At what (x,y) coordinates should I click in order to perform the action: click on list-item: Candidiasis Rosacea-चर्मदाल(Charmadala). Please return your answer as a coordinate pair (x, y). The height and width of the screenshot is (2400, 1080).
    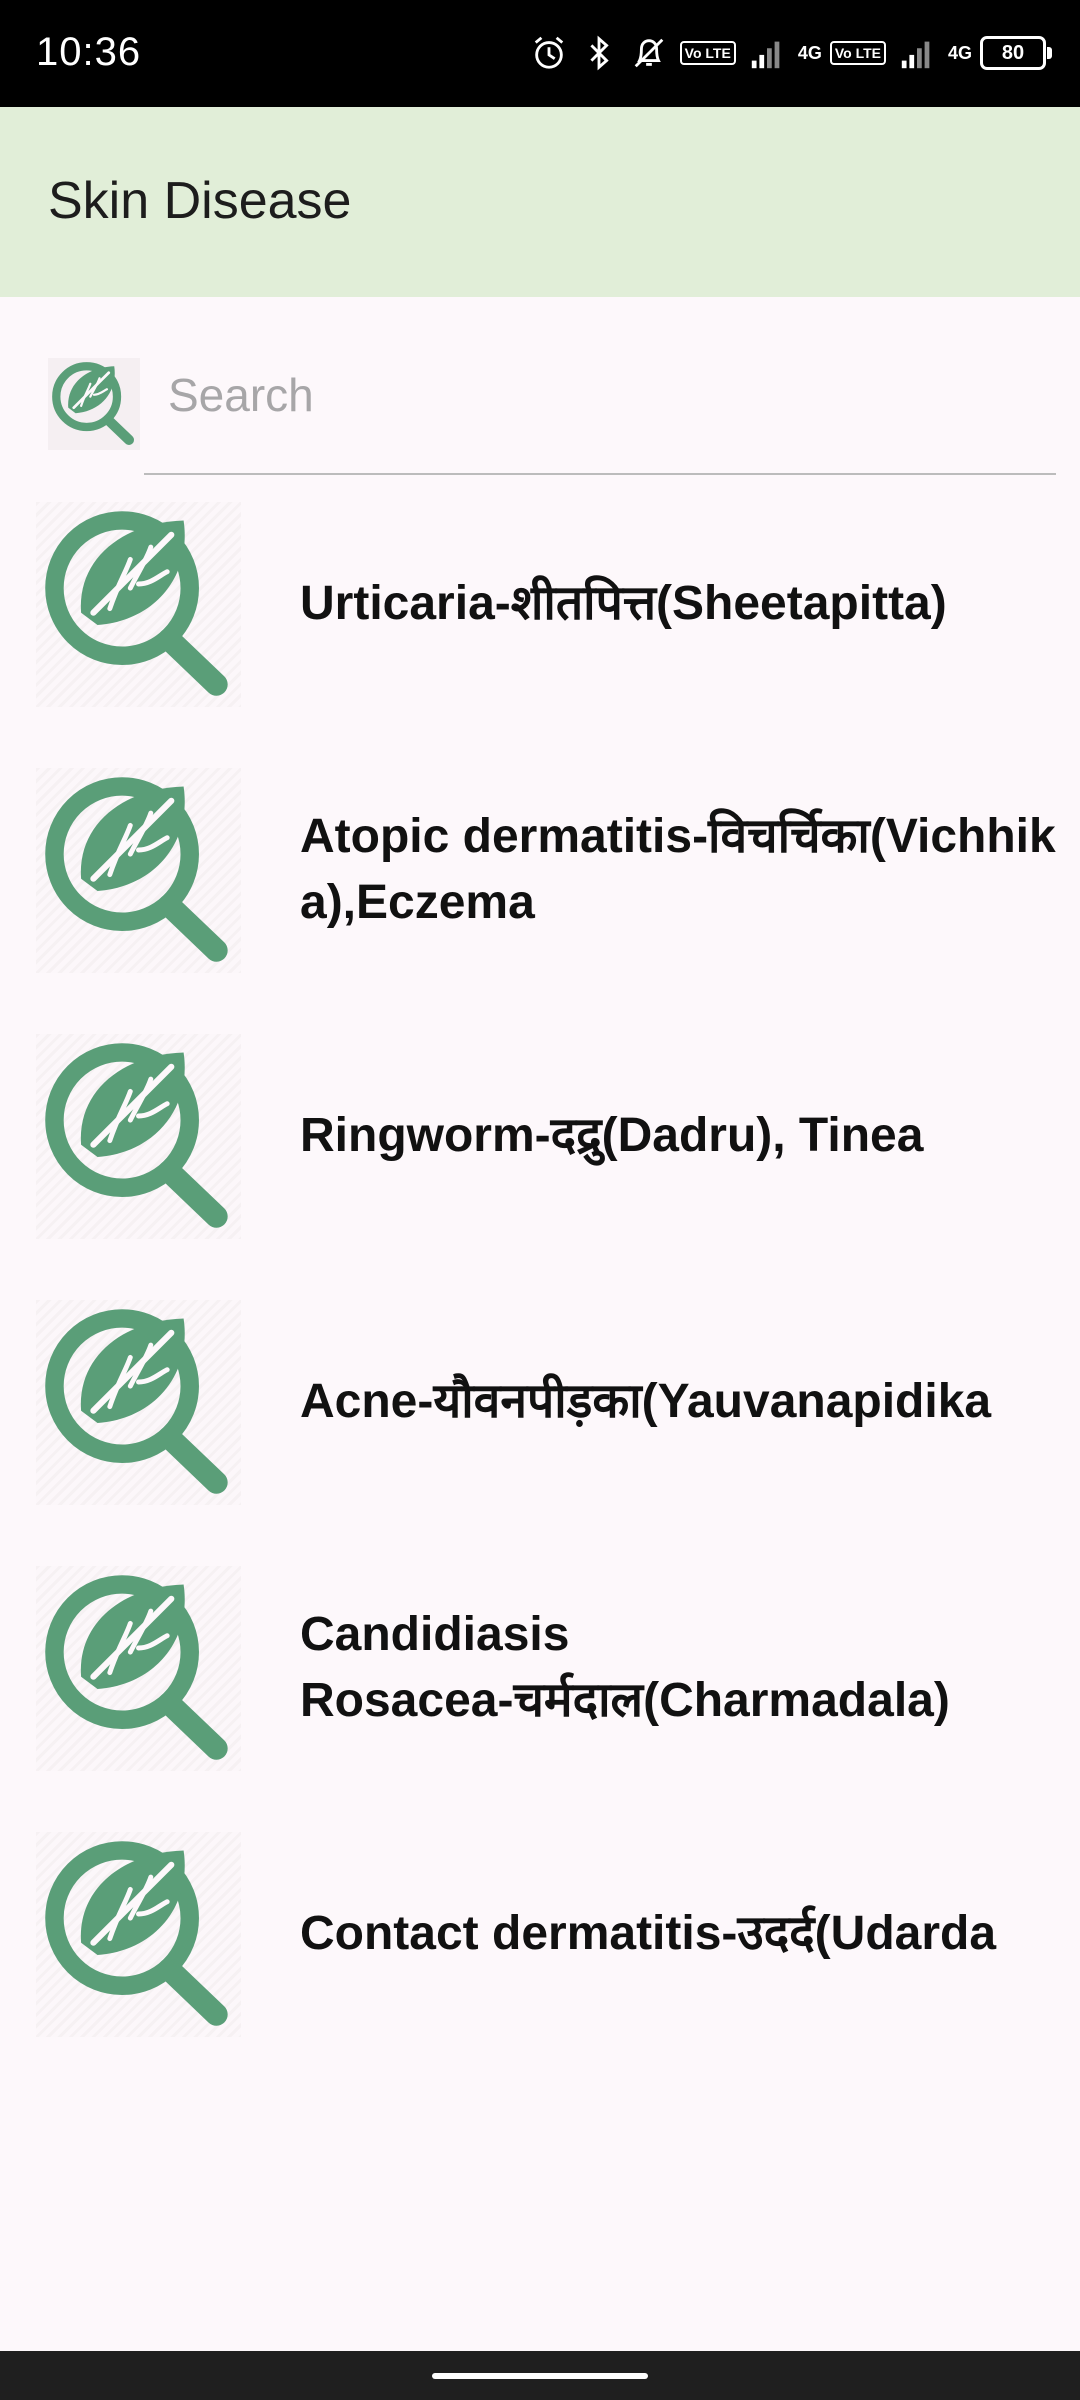
    Looking at the image, I should click on (540, 1697).